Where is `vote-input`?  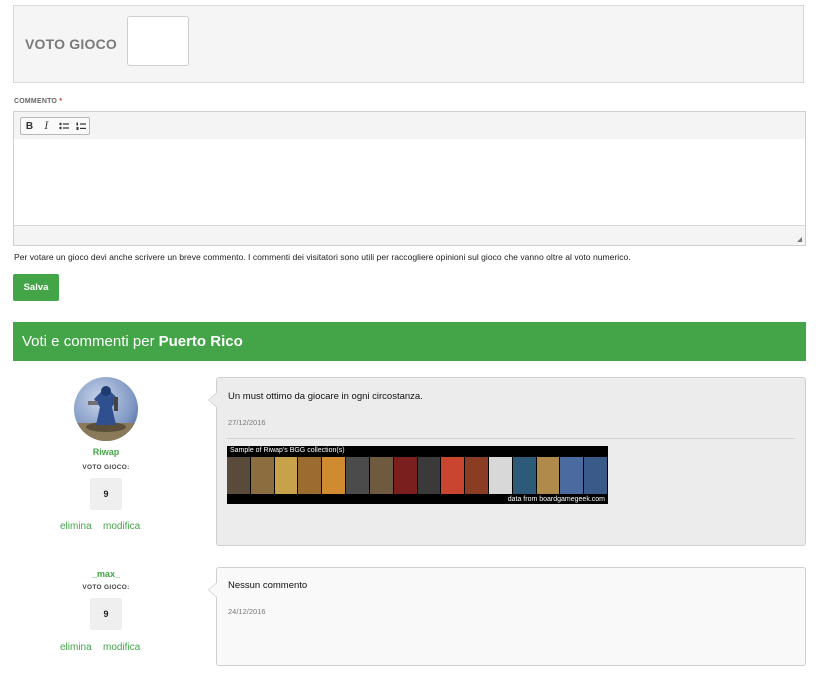
vote-input is located at coordinates (158, 41).